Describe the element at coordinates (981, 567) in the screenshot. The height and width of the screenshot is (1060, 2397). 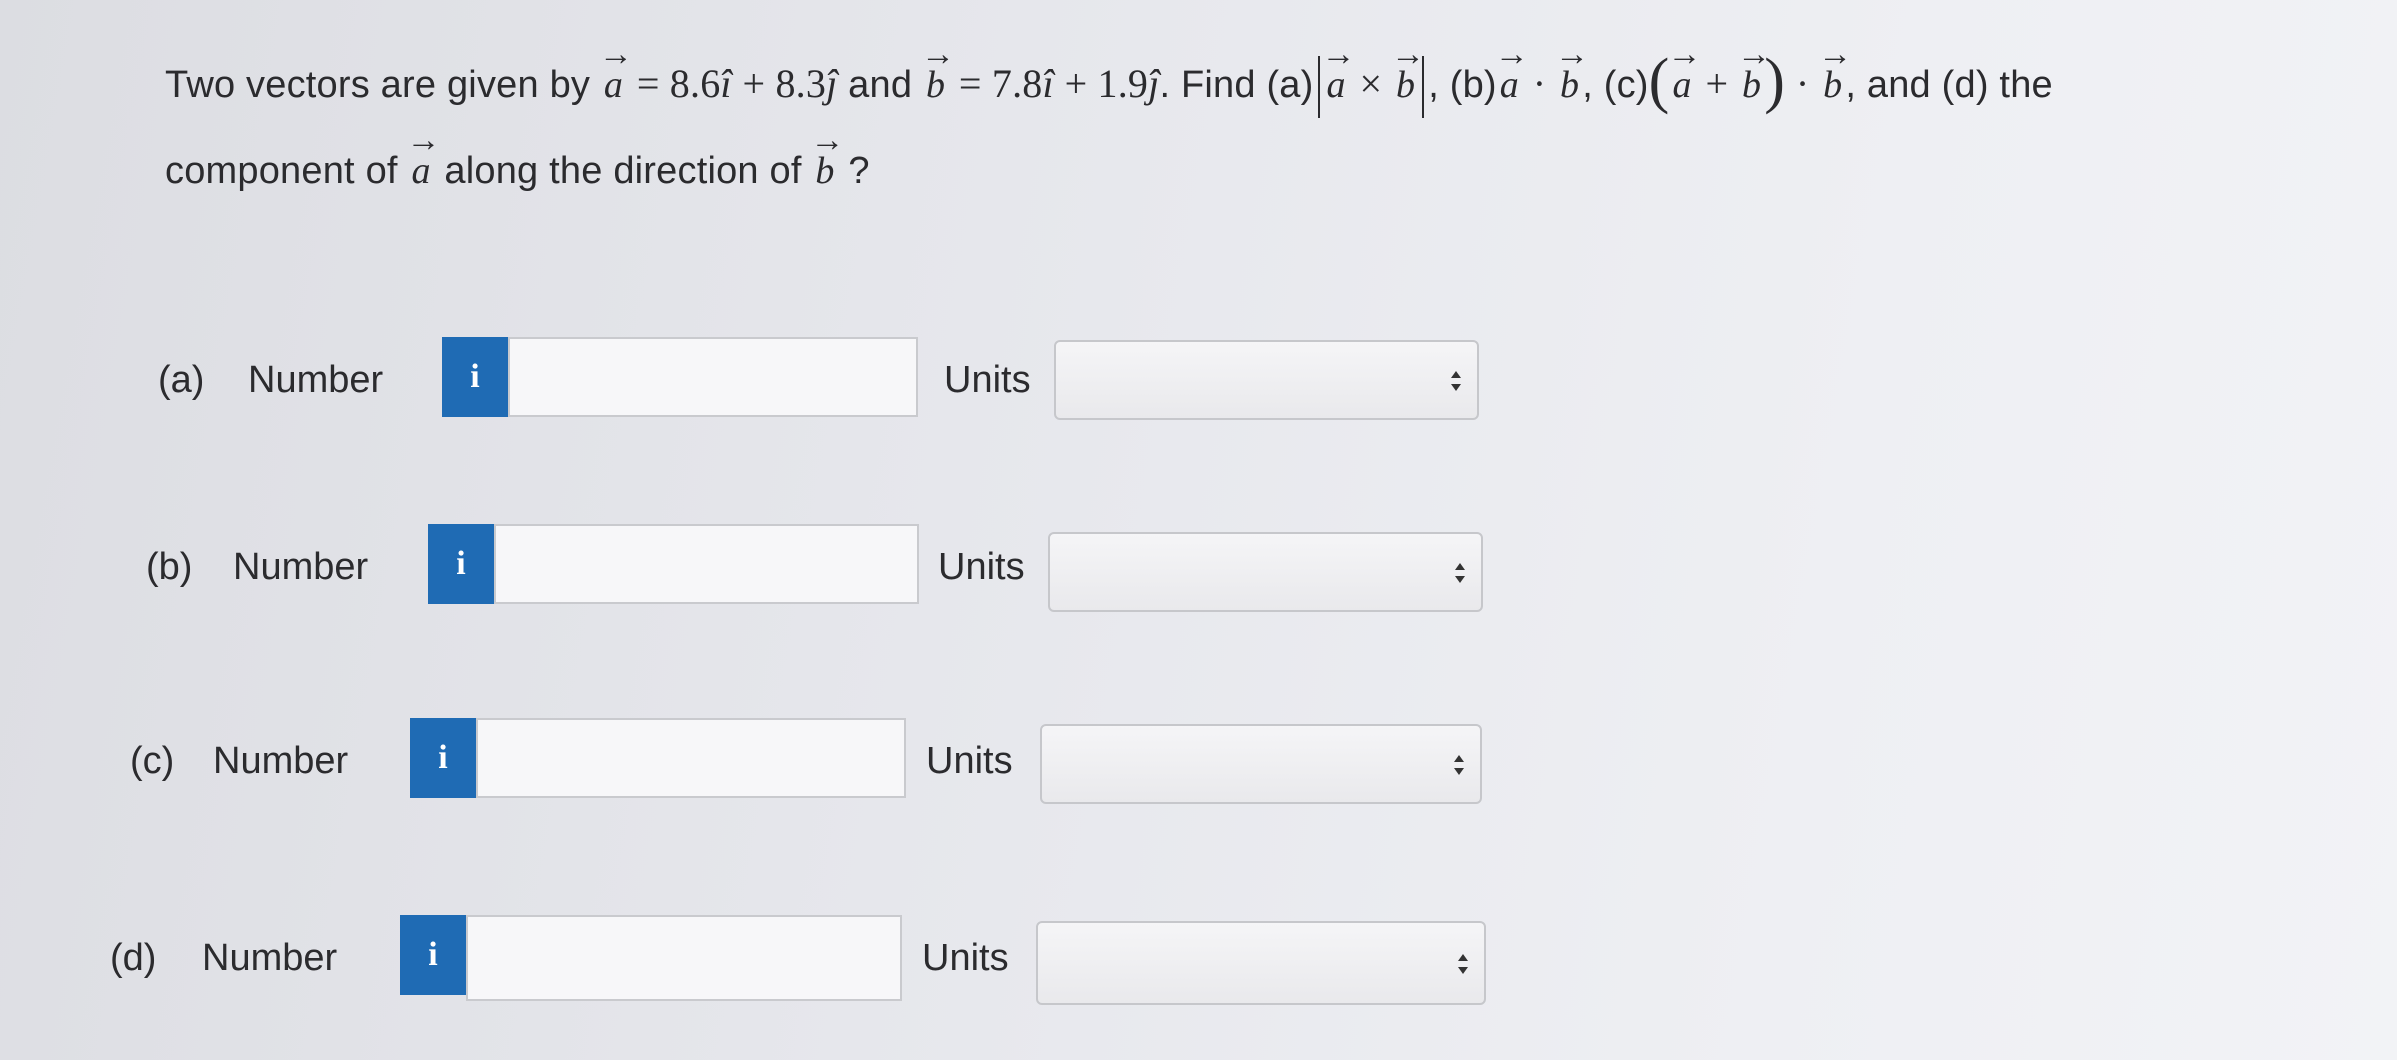
I see `units-label-b: Units` at that location.